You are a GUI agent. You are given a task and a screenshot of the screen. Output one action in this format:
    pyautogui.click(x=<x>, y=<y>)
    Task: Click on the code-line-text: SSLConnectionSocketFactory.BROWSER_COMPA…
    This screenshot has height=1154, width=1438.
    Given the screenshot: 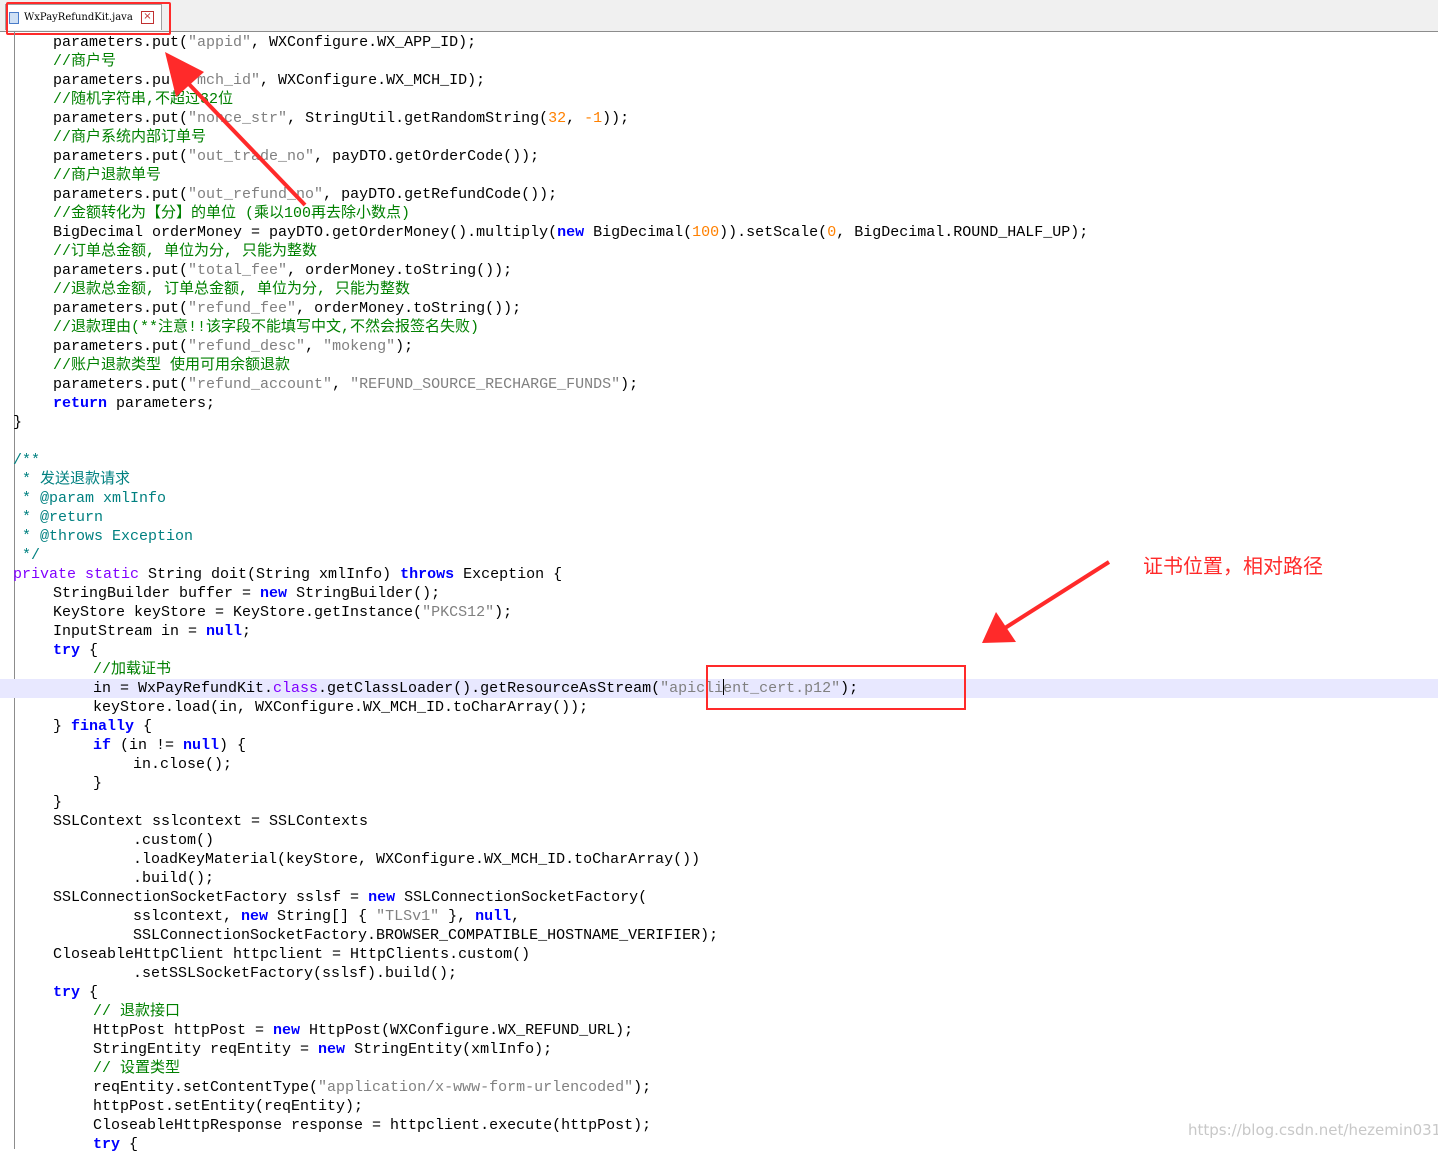 What is the action you would take?
    pyautogui.click(x=425, y=935)
    